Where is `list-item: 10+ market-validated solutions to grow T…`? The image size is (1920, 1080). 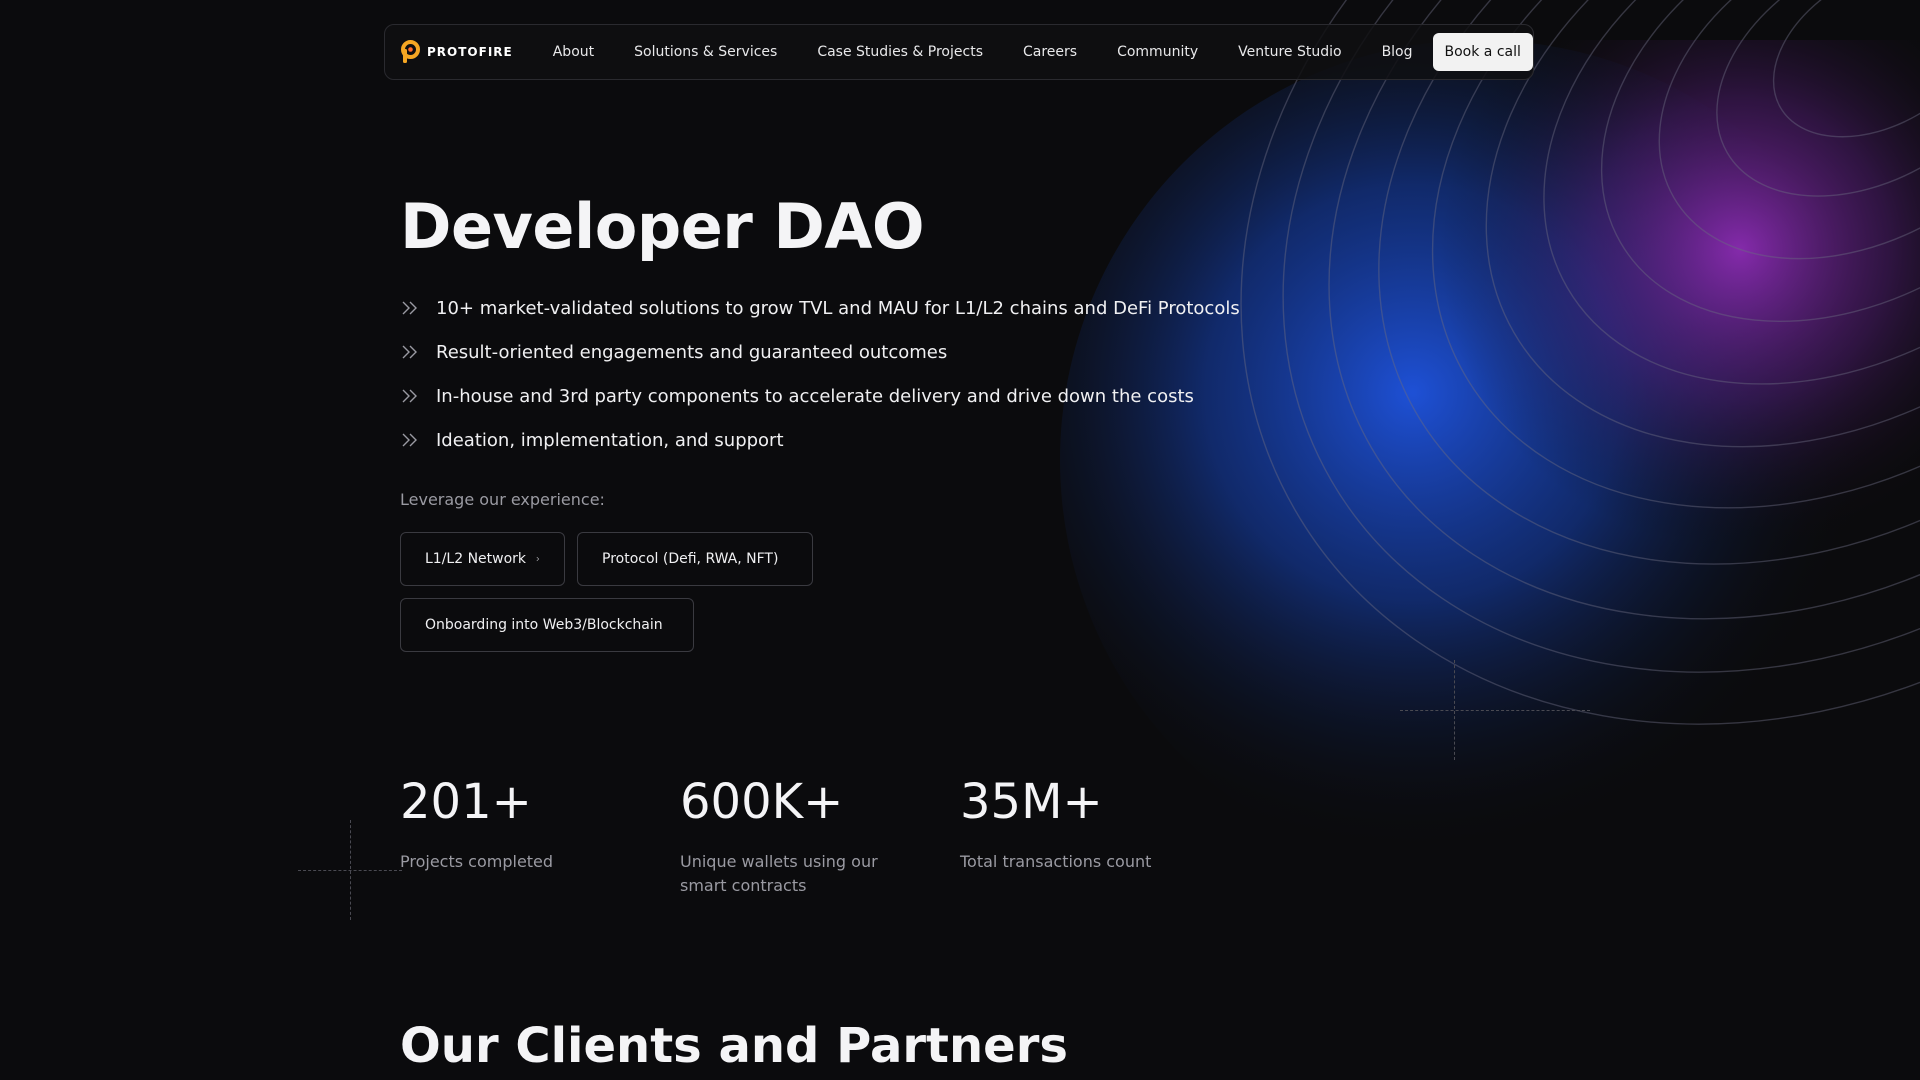 list-item: 10+ market-validated solutions to grow T… is located at coordinates (820, 308).